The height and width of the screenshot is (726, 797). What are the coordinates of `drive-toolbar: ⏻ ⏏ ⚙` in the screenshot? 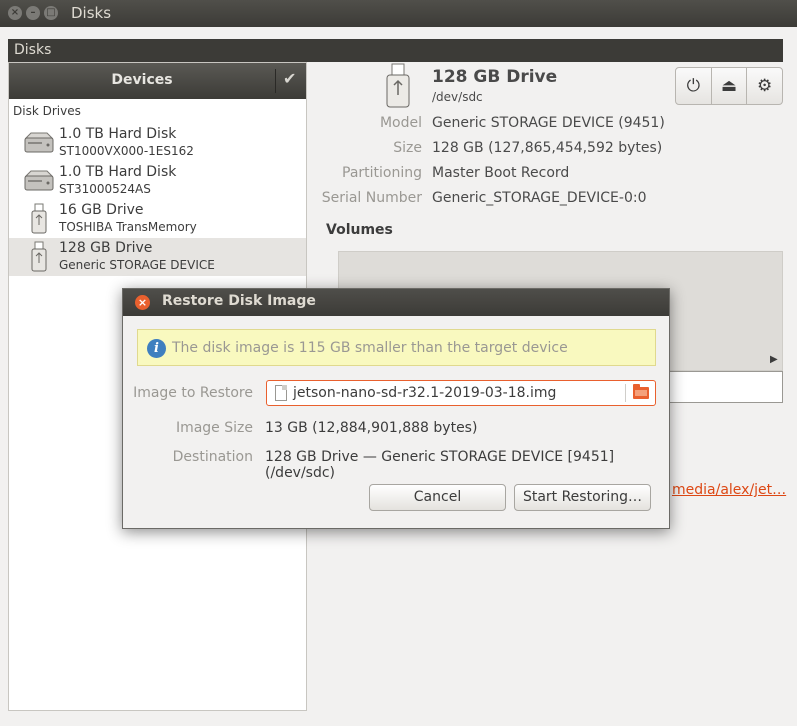 It's located at (729, 86).